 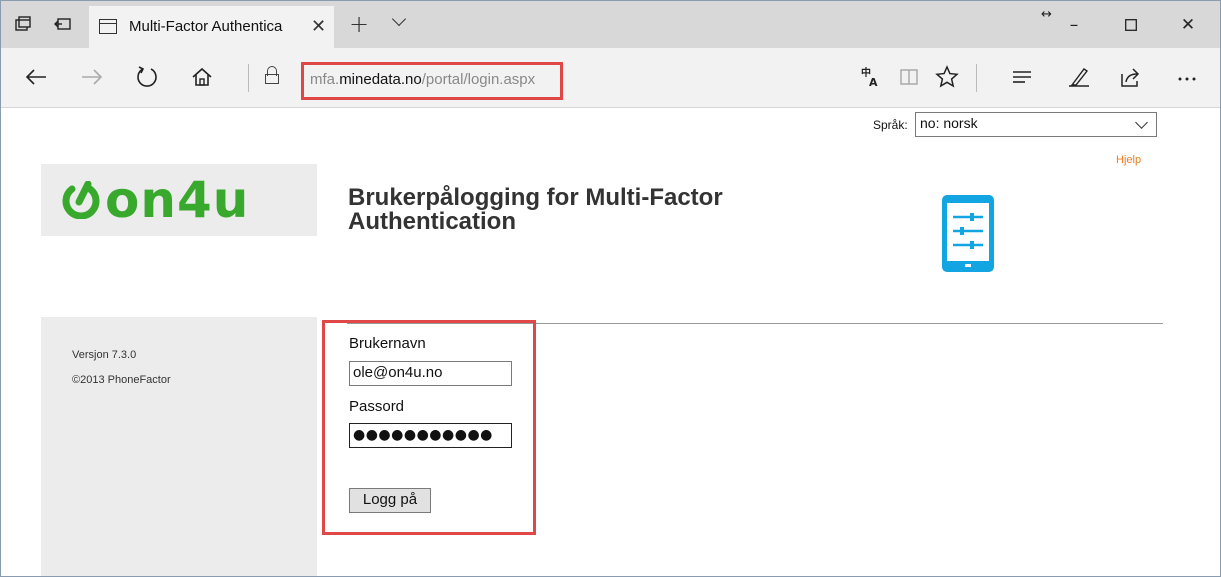 I want to click on logo: on4u, so click(x=179, y=200).